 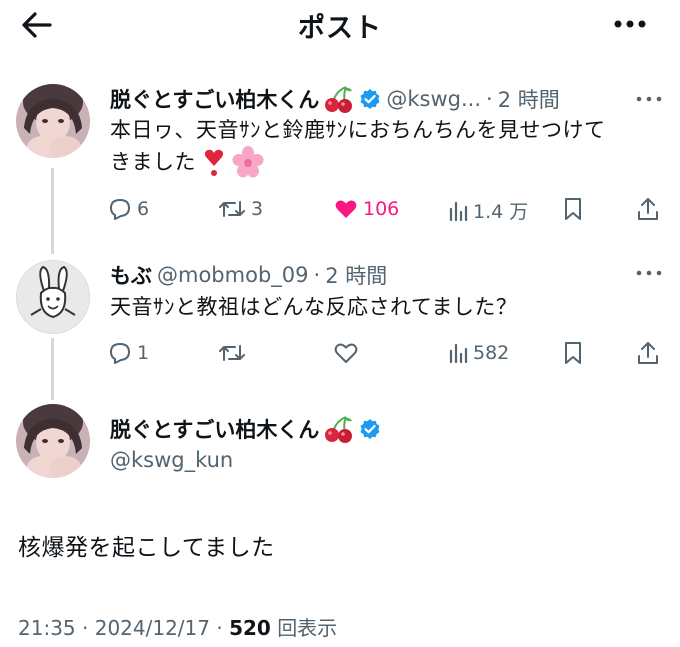 I want to click on post-text: 核爆発を起こしてました, so click(x=146, y=548).